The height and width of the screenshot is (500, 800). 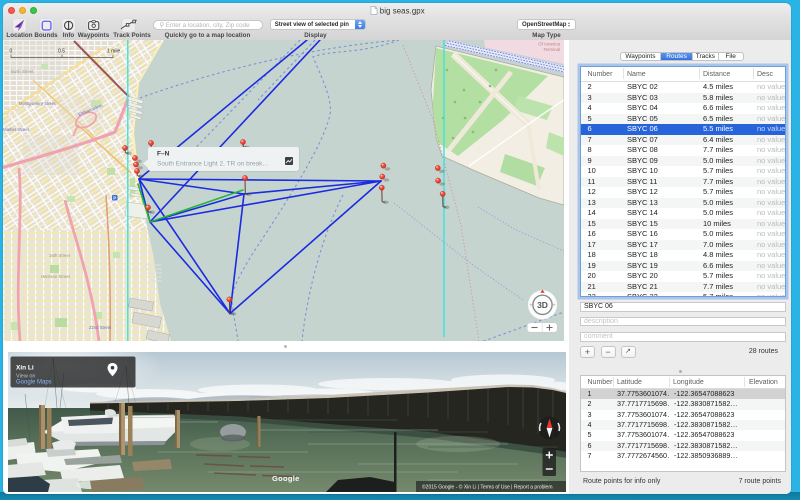 What do you see at coordinates (551, 49) in the screenshot?
I see `svg-text: Terminal` at bounding box center [551, 49].